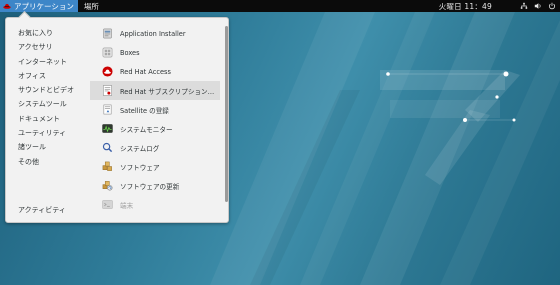 Image resolution: width=560 pixels, height=285 pixels. I want to click on menu-scrollbar, so click(226, 114).